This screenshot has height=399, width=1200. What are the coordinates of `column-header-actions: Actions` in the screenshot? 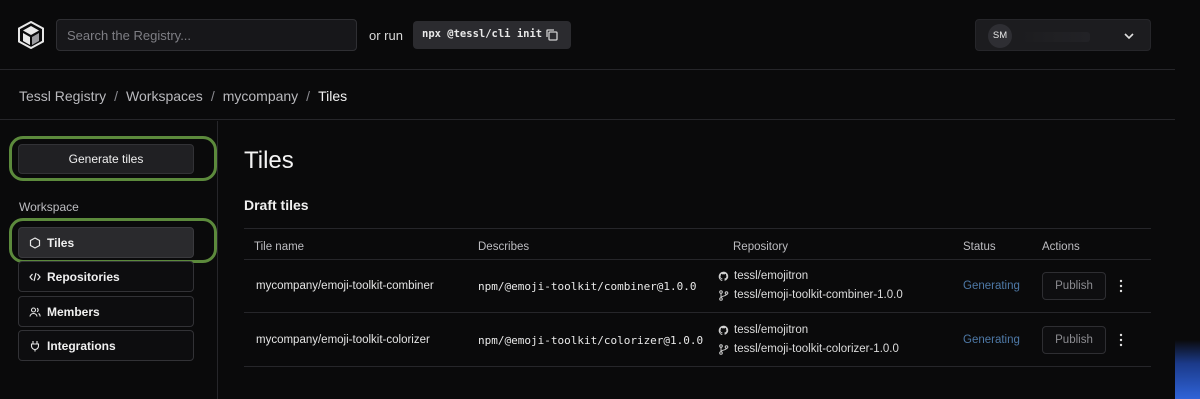 It's located at (1061, 247).